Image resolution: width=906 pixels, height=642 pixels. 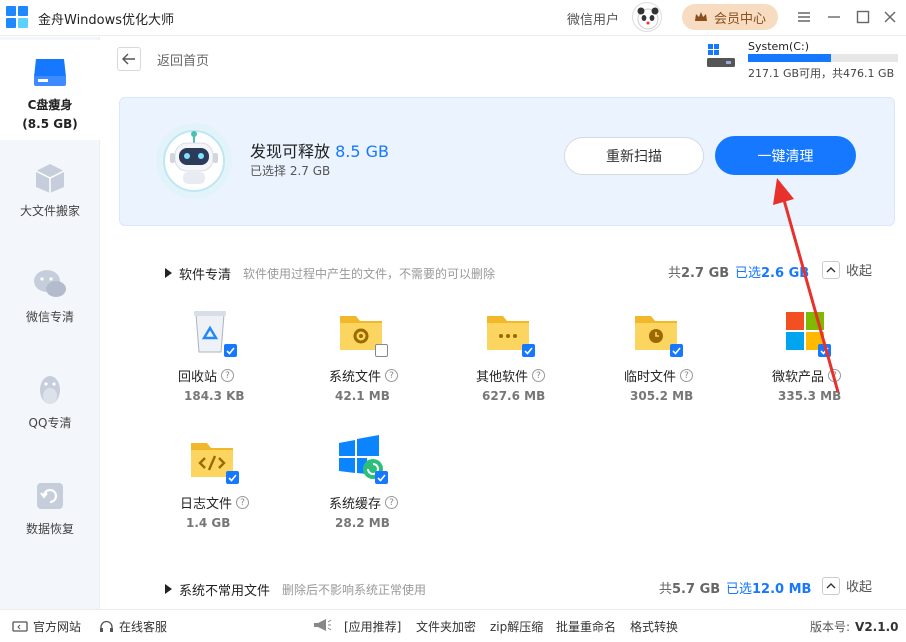 What do you see at coordinates (206, 504) in the screenshot?
I see `item-name: 日志文件` at bounding box center [206, 504].